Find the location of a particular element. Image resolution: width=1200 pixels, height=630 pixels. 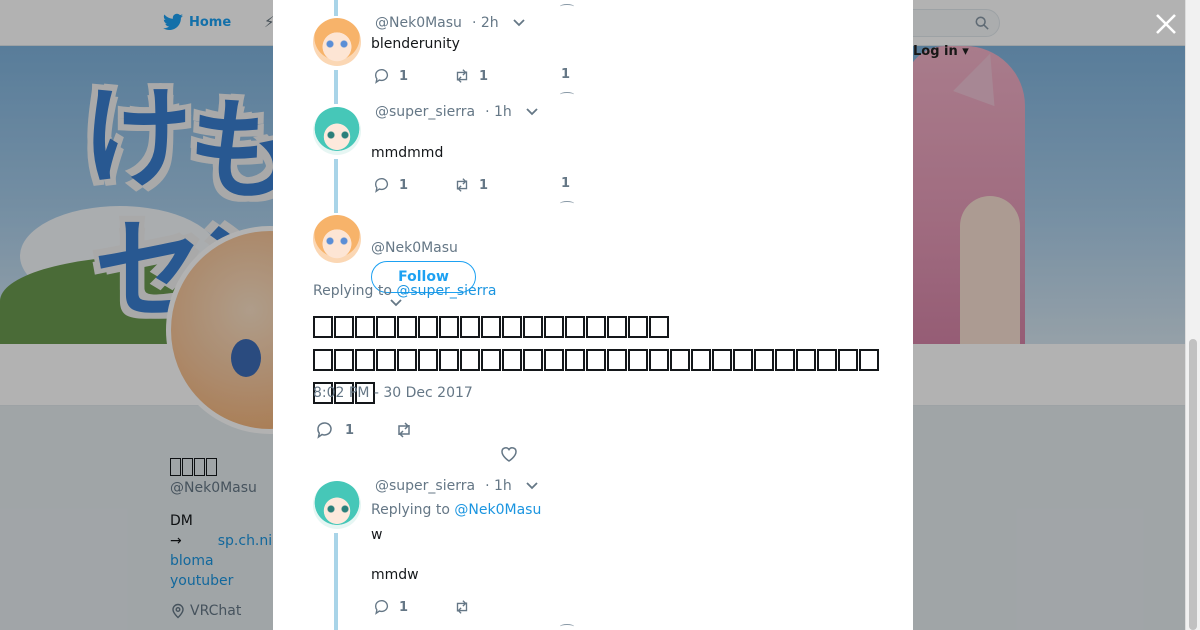

scrollbar-thumb is located at coordinates (1193, 484).